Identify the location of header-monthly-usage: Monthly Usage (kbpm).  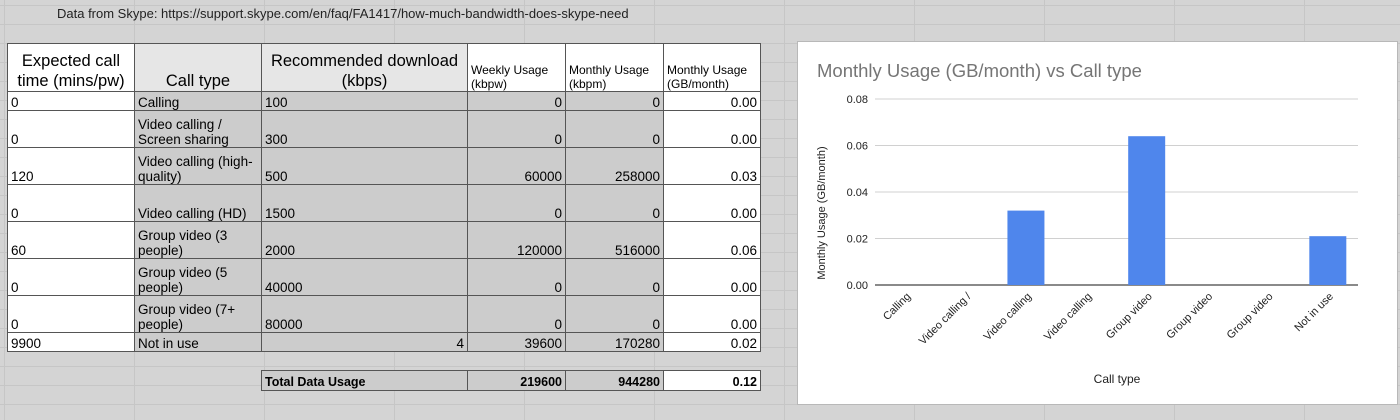
(614, 67).